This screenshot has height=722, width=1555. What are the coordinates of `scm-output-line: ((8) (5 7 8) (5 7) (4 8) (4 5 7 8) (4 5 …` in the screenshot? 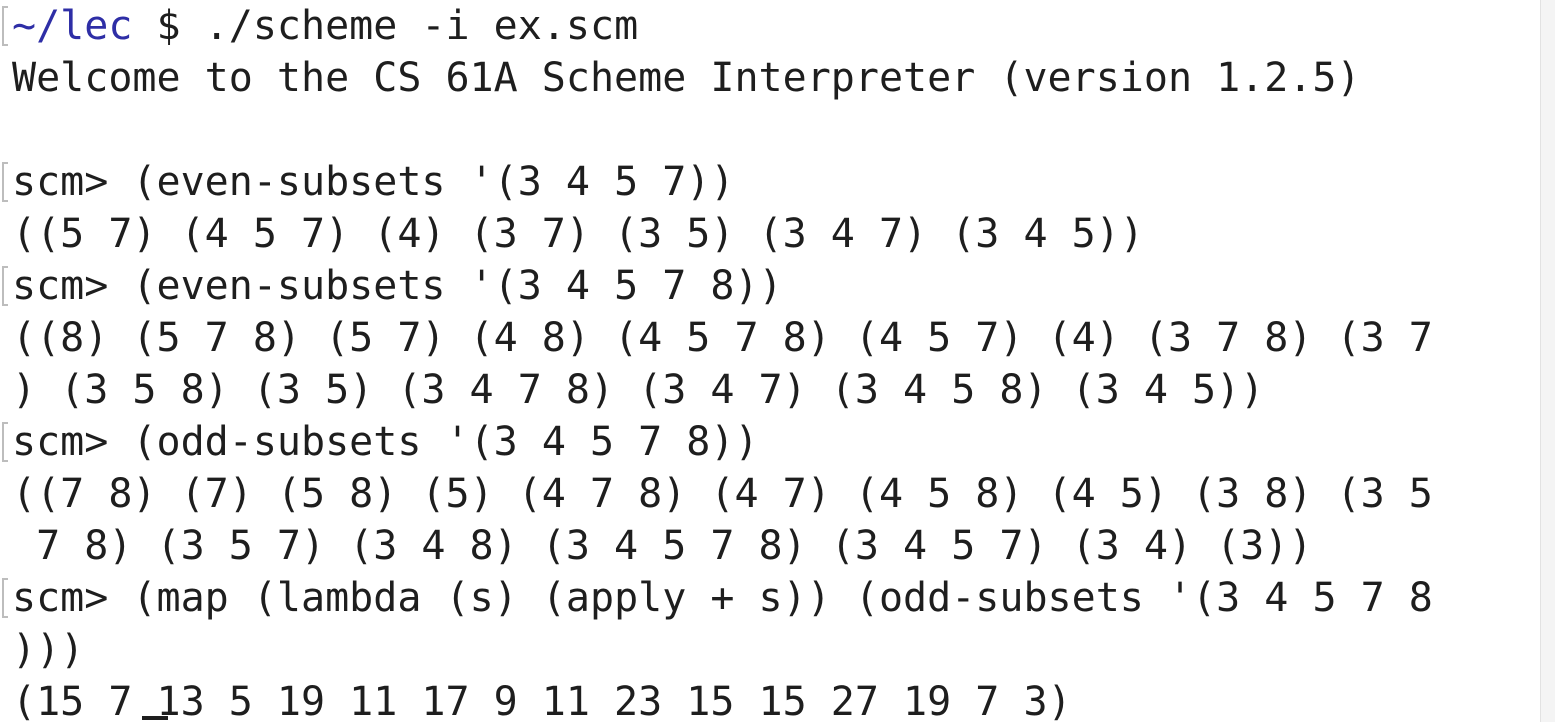 It's located at (722, 338).